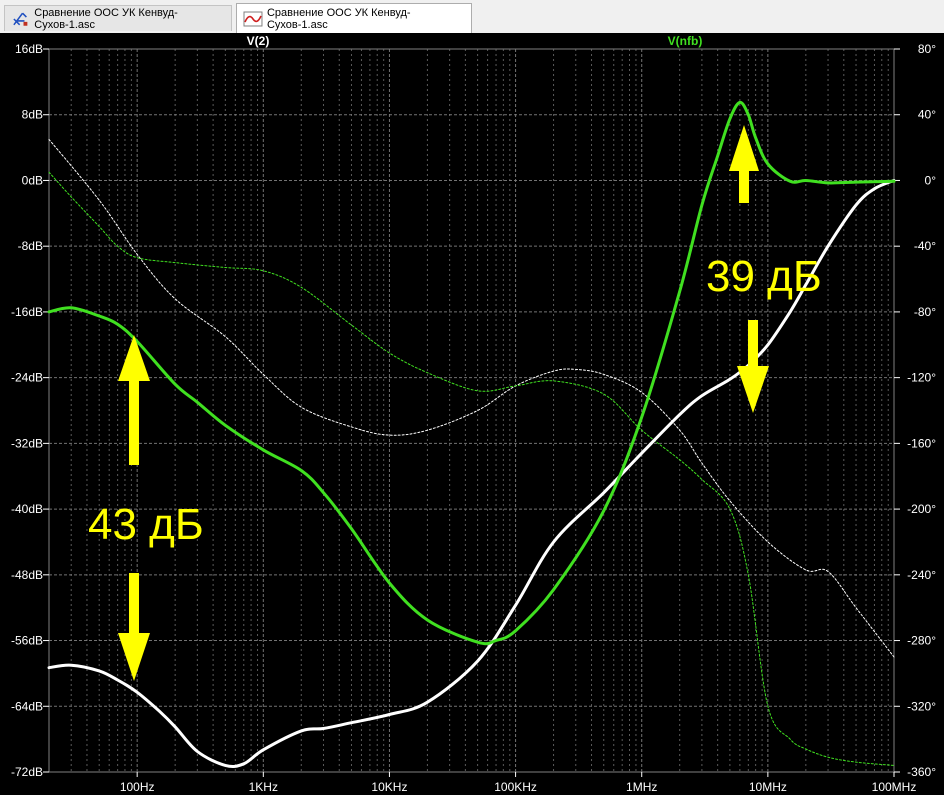 The width and height of the screenshot is (944, 795). What do you see at coordinates (27, 575) in the screenshot?
I see `y-tick-label-left: -48dB` at bounding box center [27, 575].